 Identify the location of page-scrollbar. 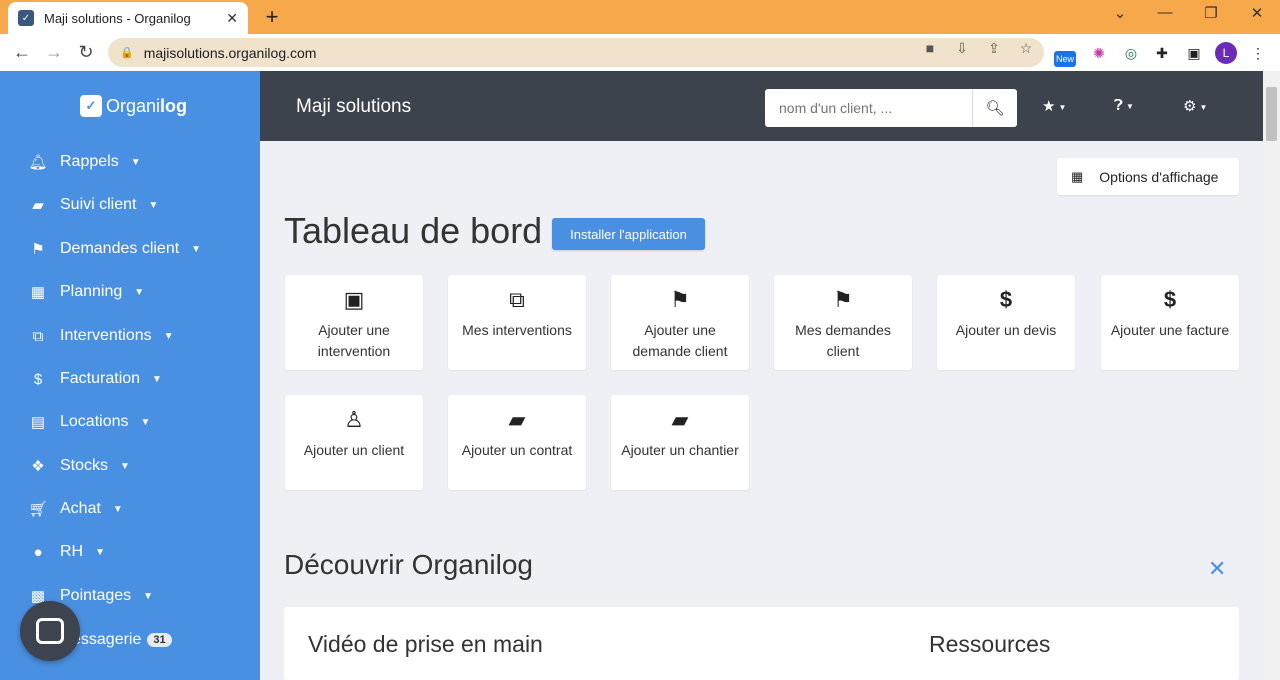
(1271, 375).